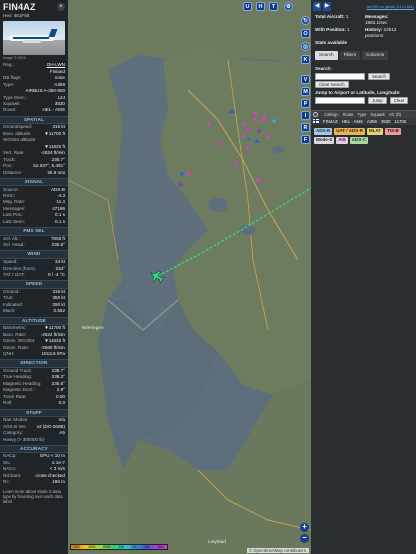 This screenshot has width=416, height=554. Describe the element at coordinates (60, 390) in the screenshot. I see `row-value: 2.9°` at that location.